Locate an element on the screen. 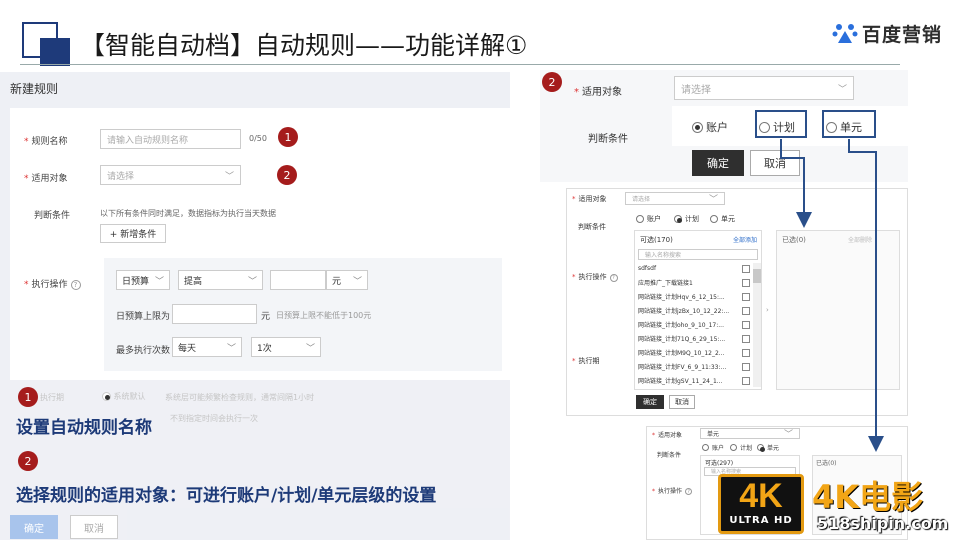  watermark-ultrahd-text: ULTRA HD is located at coordinates (761, 520).